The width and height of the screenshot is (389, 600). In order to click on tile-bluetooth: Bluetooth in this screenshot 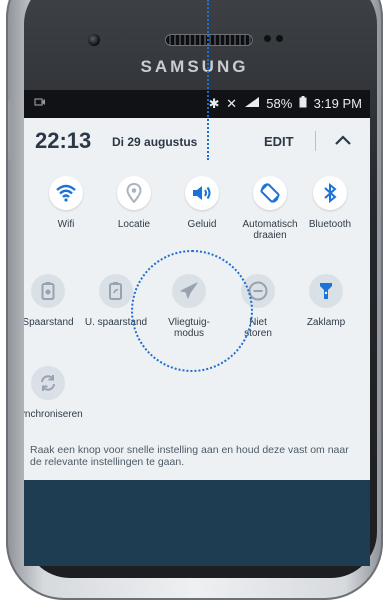, I will do `click(330, 203)`.